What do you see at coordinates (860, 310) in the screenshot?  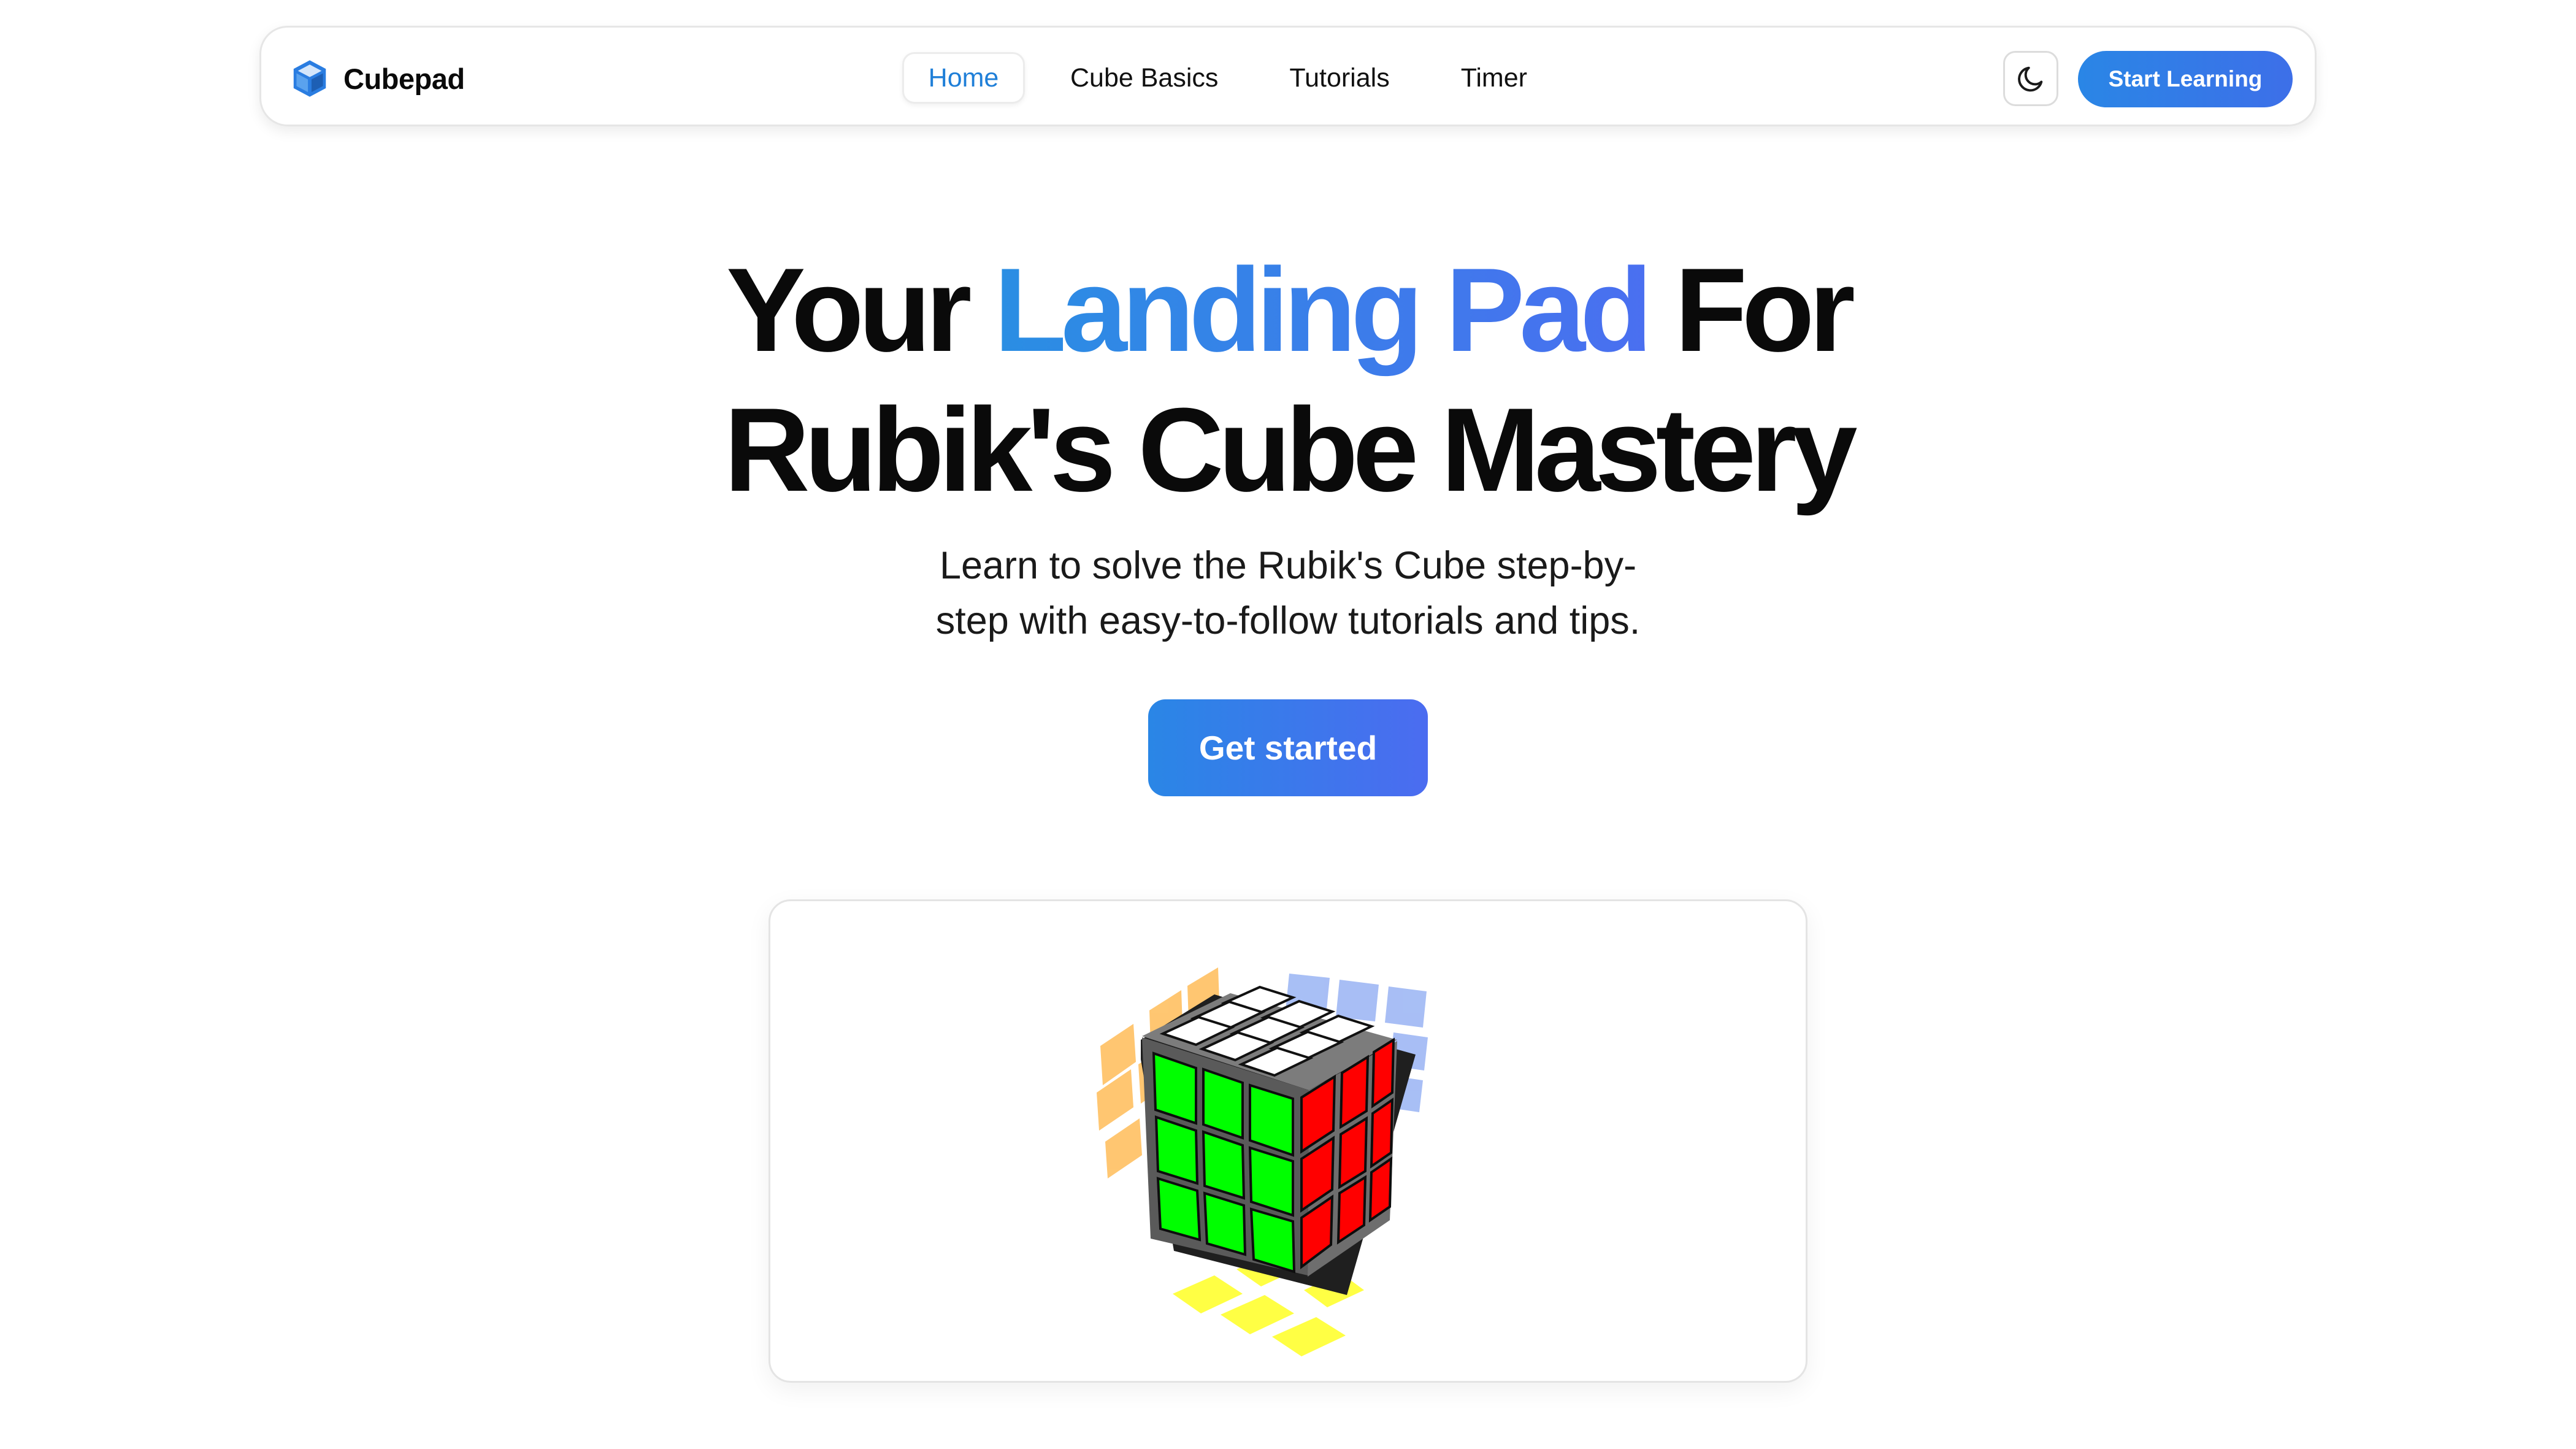 I see `hero-title-prefix: Your` at bounding box center [860, 310].